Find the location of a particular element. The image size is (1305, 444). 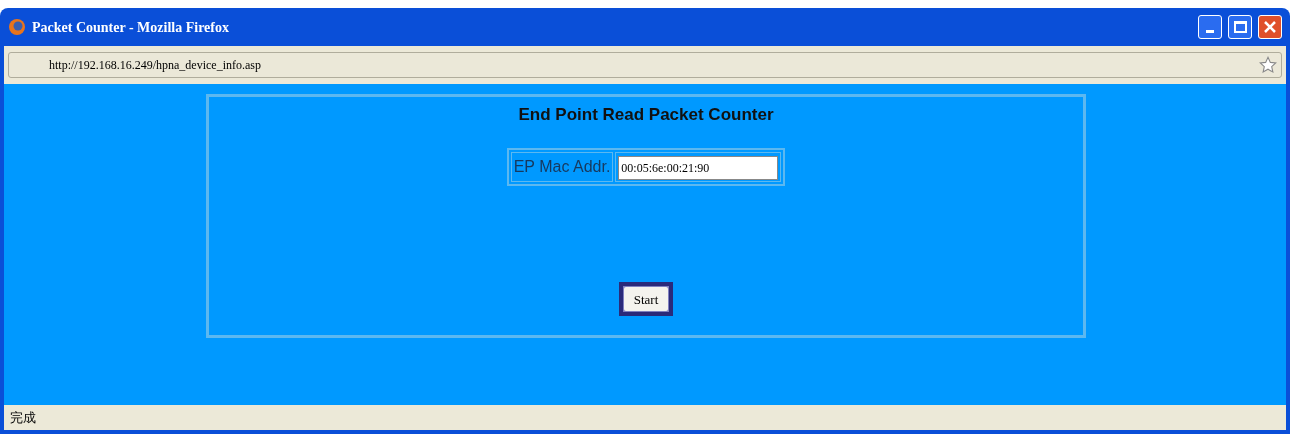

maximize-button is located at coordinates (1240, 27).